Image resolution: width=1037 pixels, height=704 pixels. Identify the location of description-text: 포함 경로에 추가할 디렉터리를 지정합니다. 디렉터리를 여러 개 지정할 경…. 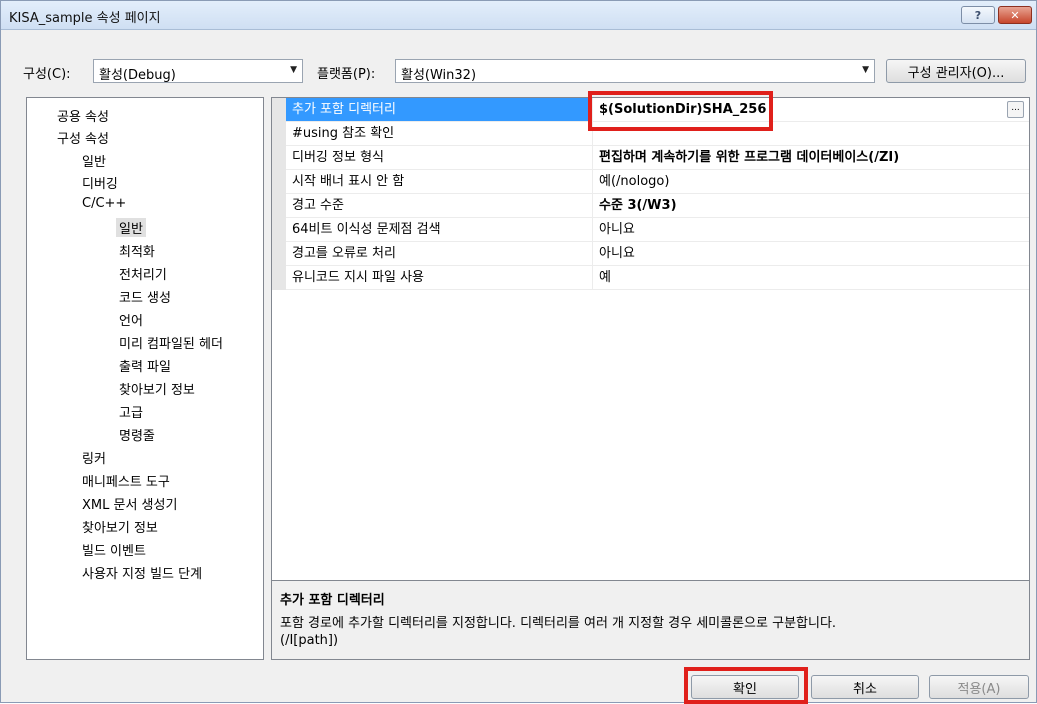
(558, 623).